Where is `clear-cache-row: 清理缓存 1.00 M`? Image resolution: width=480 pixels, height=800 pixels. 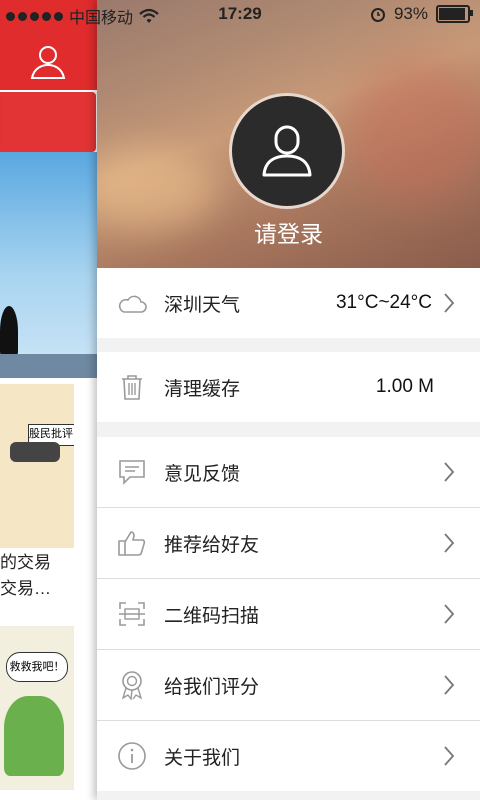
clear-cache-row: 清理缓存 1.00 M is located at coordinates (288, 387).